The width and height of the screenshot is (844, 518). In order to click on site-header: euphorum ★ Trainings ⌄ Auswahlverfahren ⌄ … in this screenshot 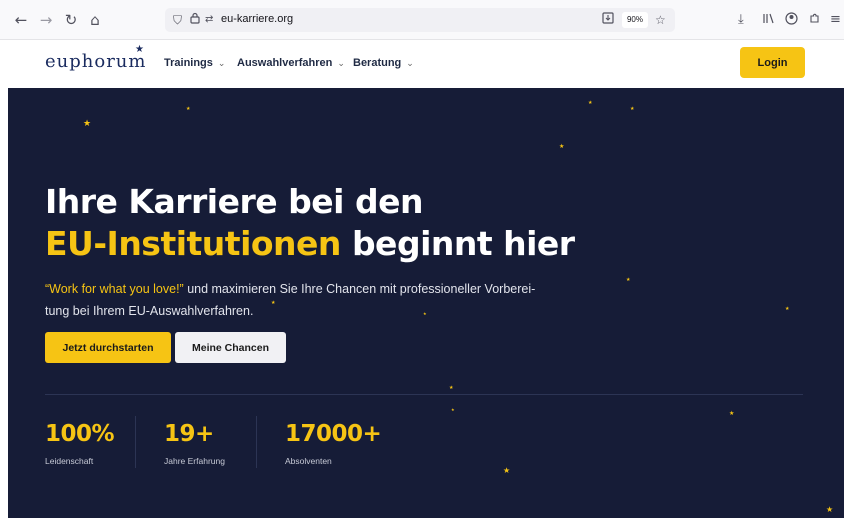, I will do `click(426, 64)`.